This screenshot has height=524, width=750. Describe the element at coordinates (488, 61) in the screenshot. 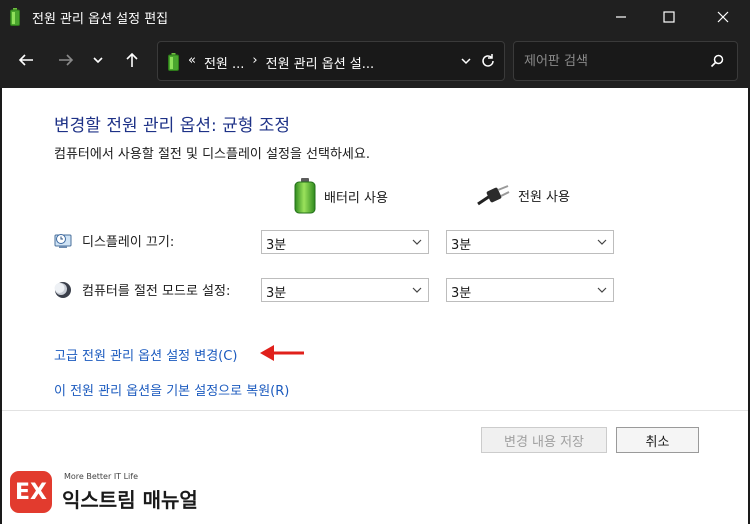

I see `refresh-icon` at that location.